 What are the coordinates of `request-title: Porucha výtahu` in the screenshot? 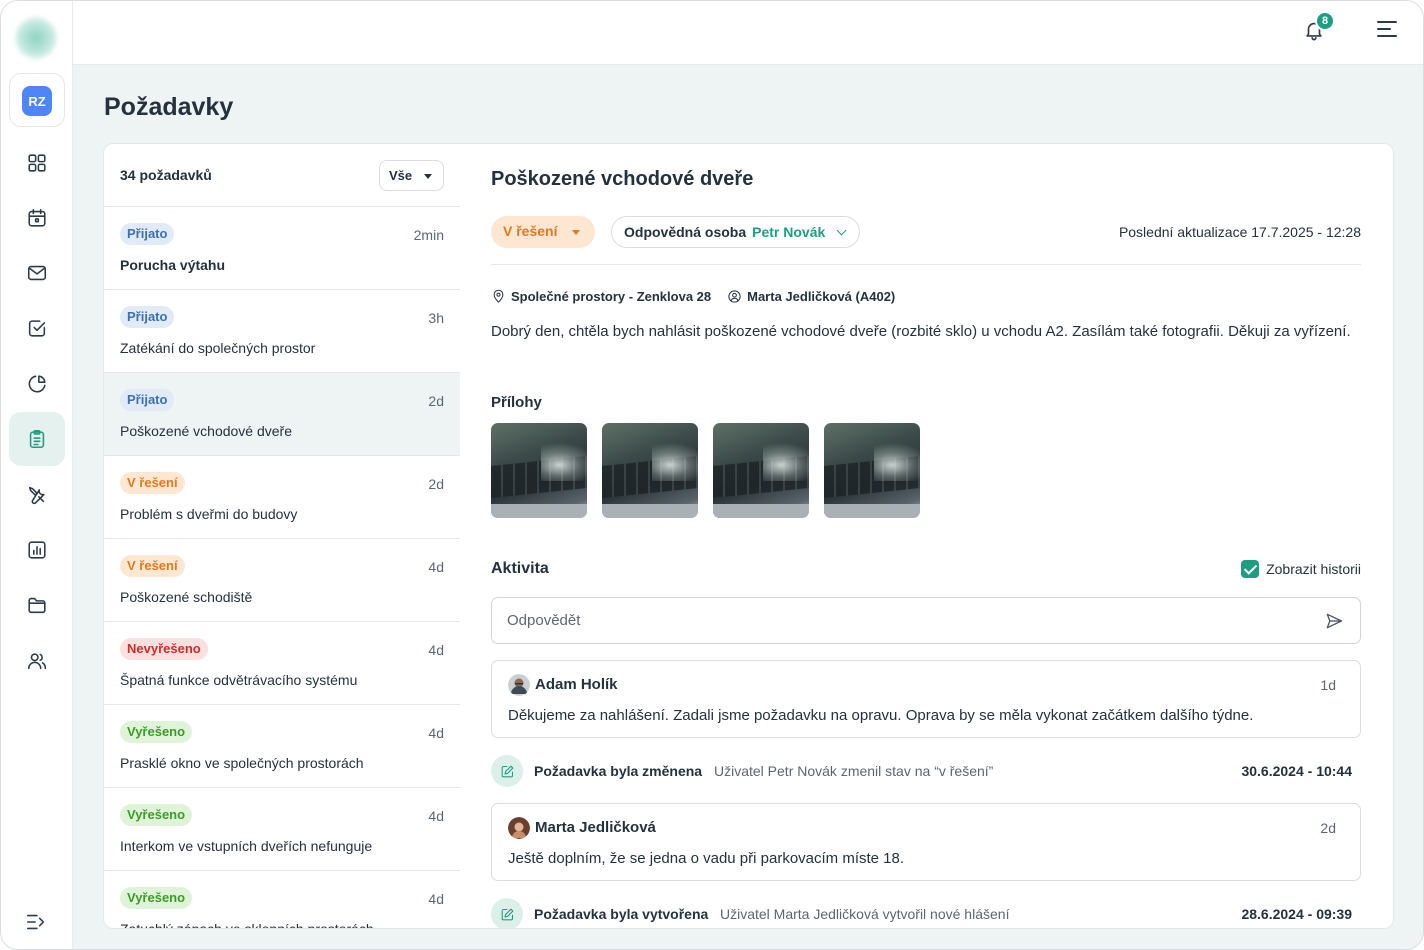 It's located at (173, 265).